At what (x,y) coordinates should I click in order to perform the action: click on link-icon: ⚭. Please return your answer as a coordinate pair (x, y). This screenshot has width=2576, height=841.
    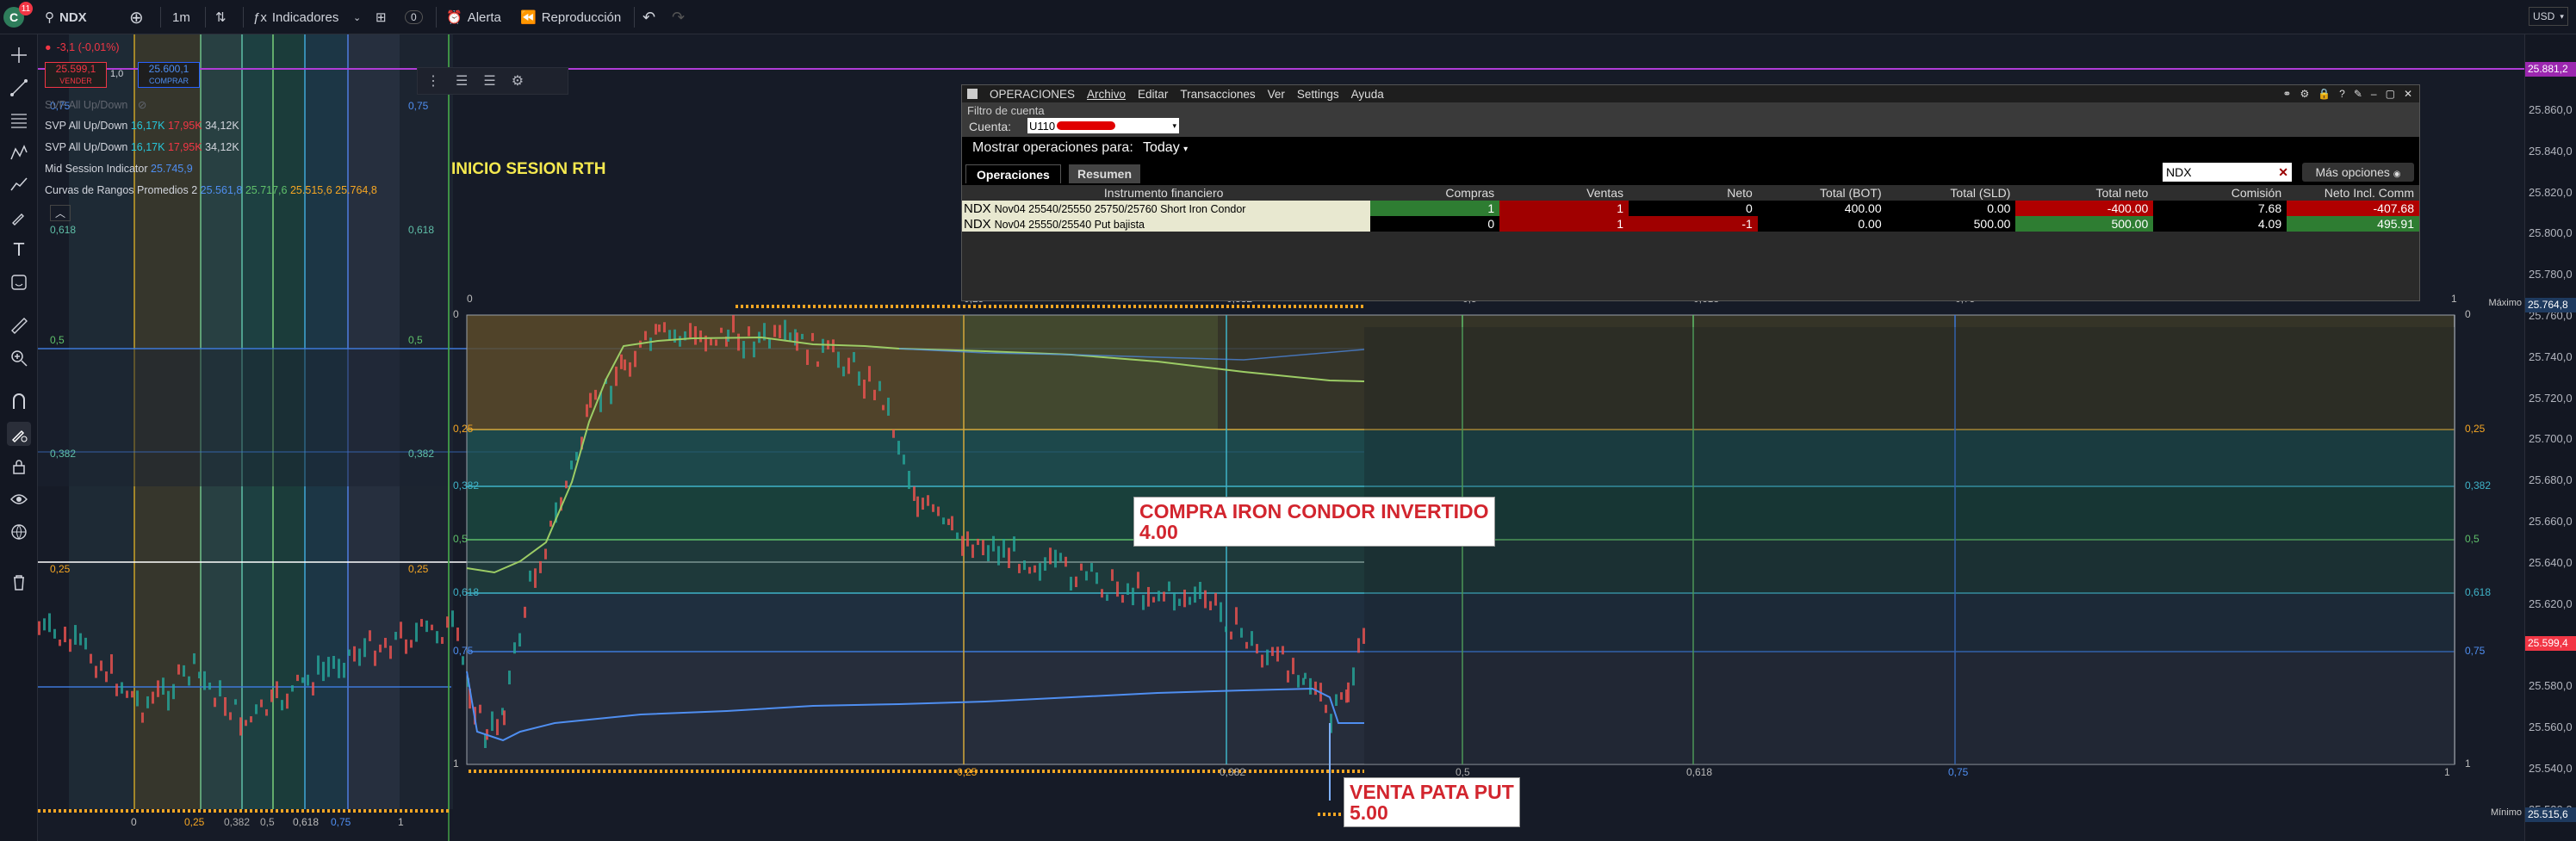
    Looking at the image, I should click on (2286, 94).